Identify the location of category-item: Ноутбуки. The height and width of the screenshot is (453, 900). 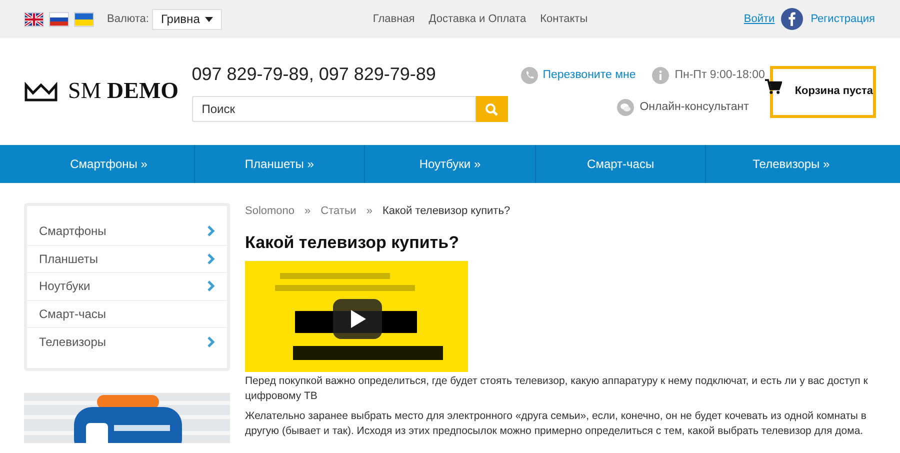
(127, 286).